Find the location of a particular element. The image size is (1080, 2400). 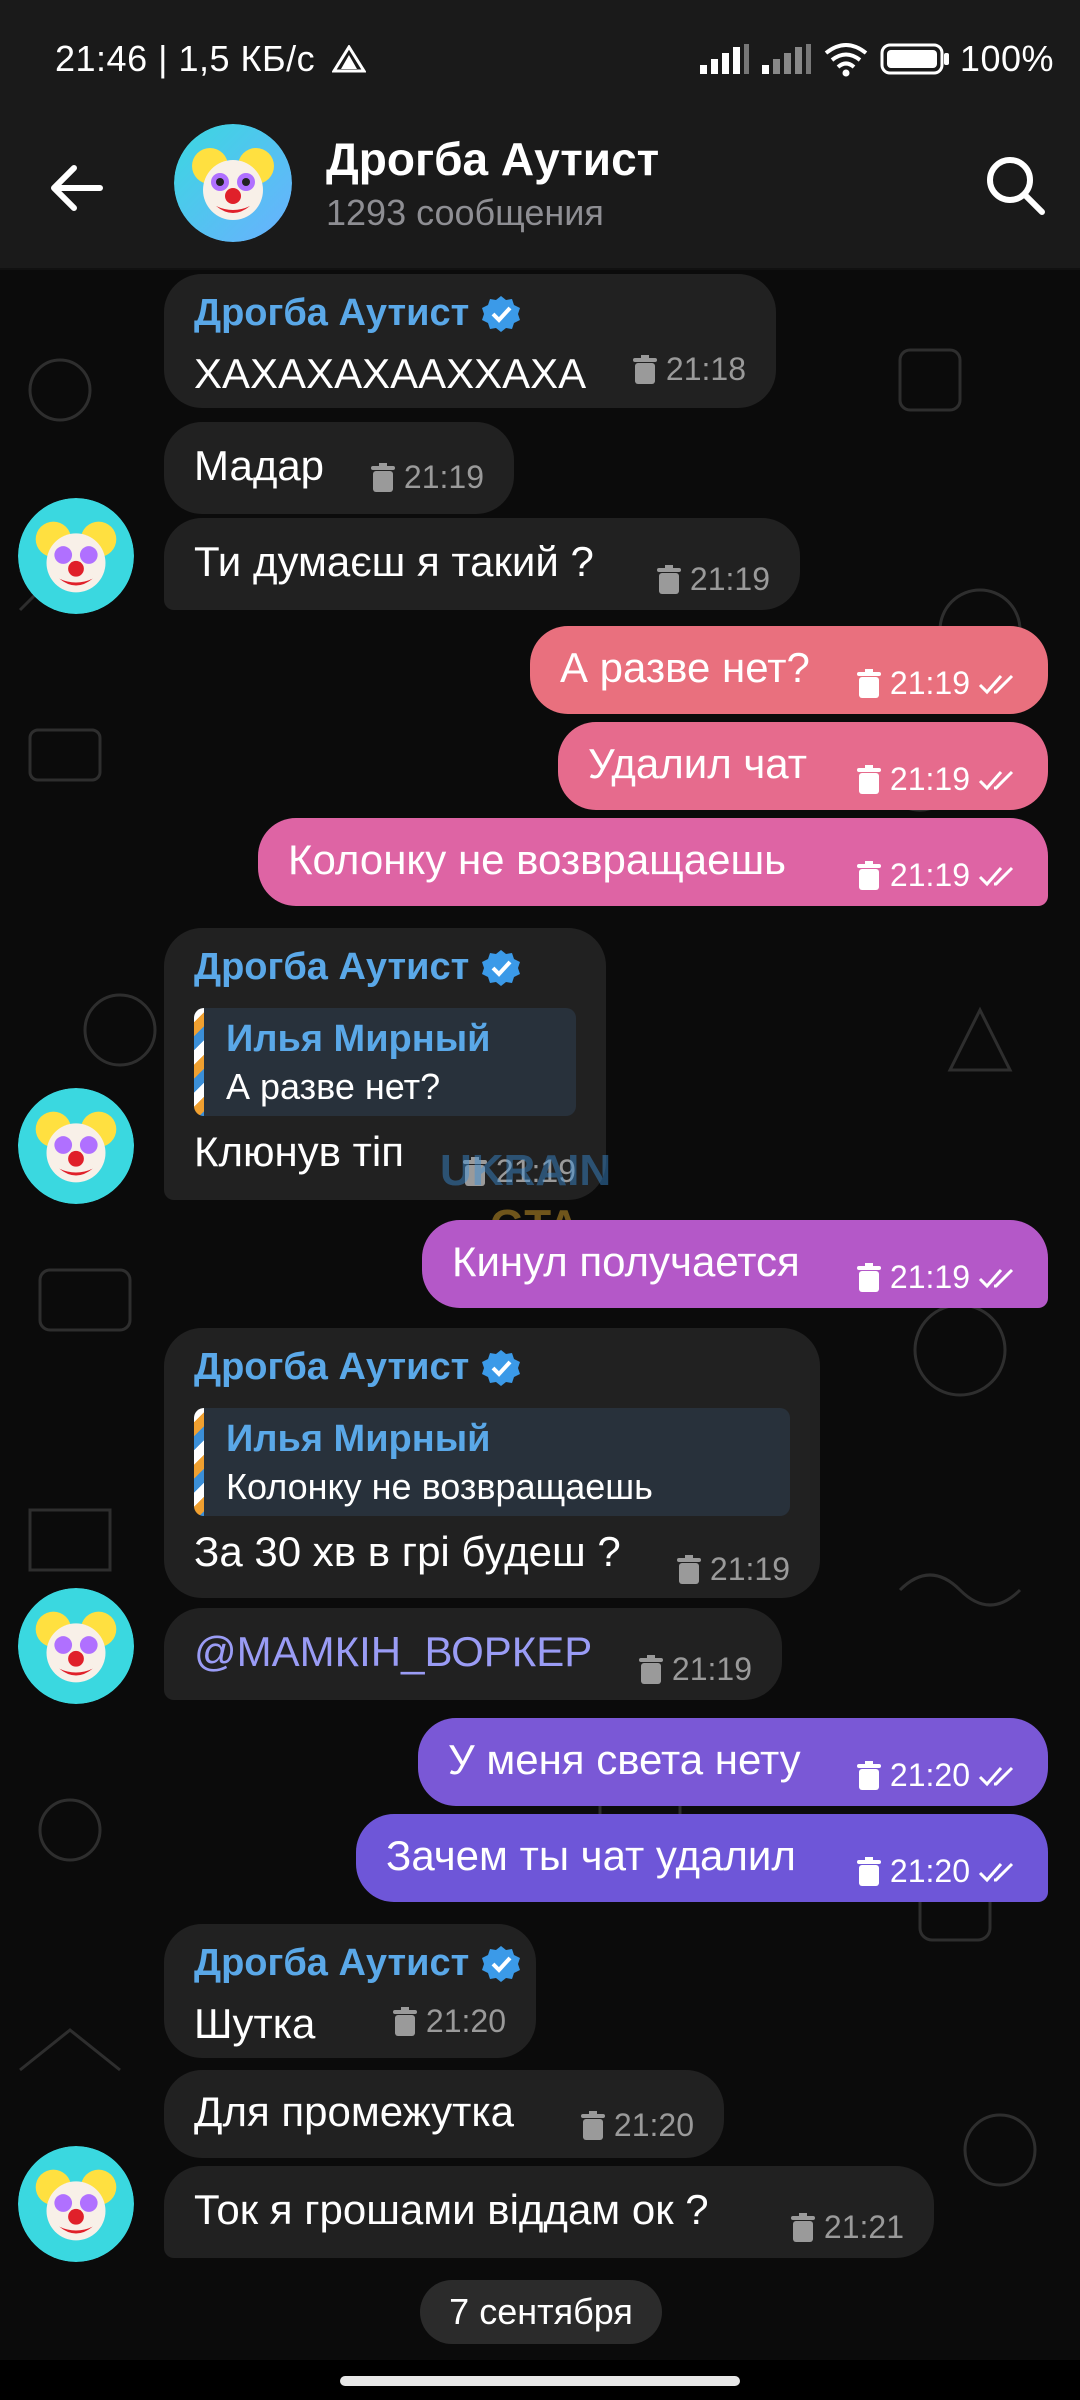

battery-icon is located at coordinates (914, 59).